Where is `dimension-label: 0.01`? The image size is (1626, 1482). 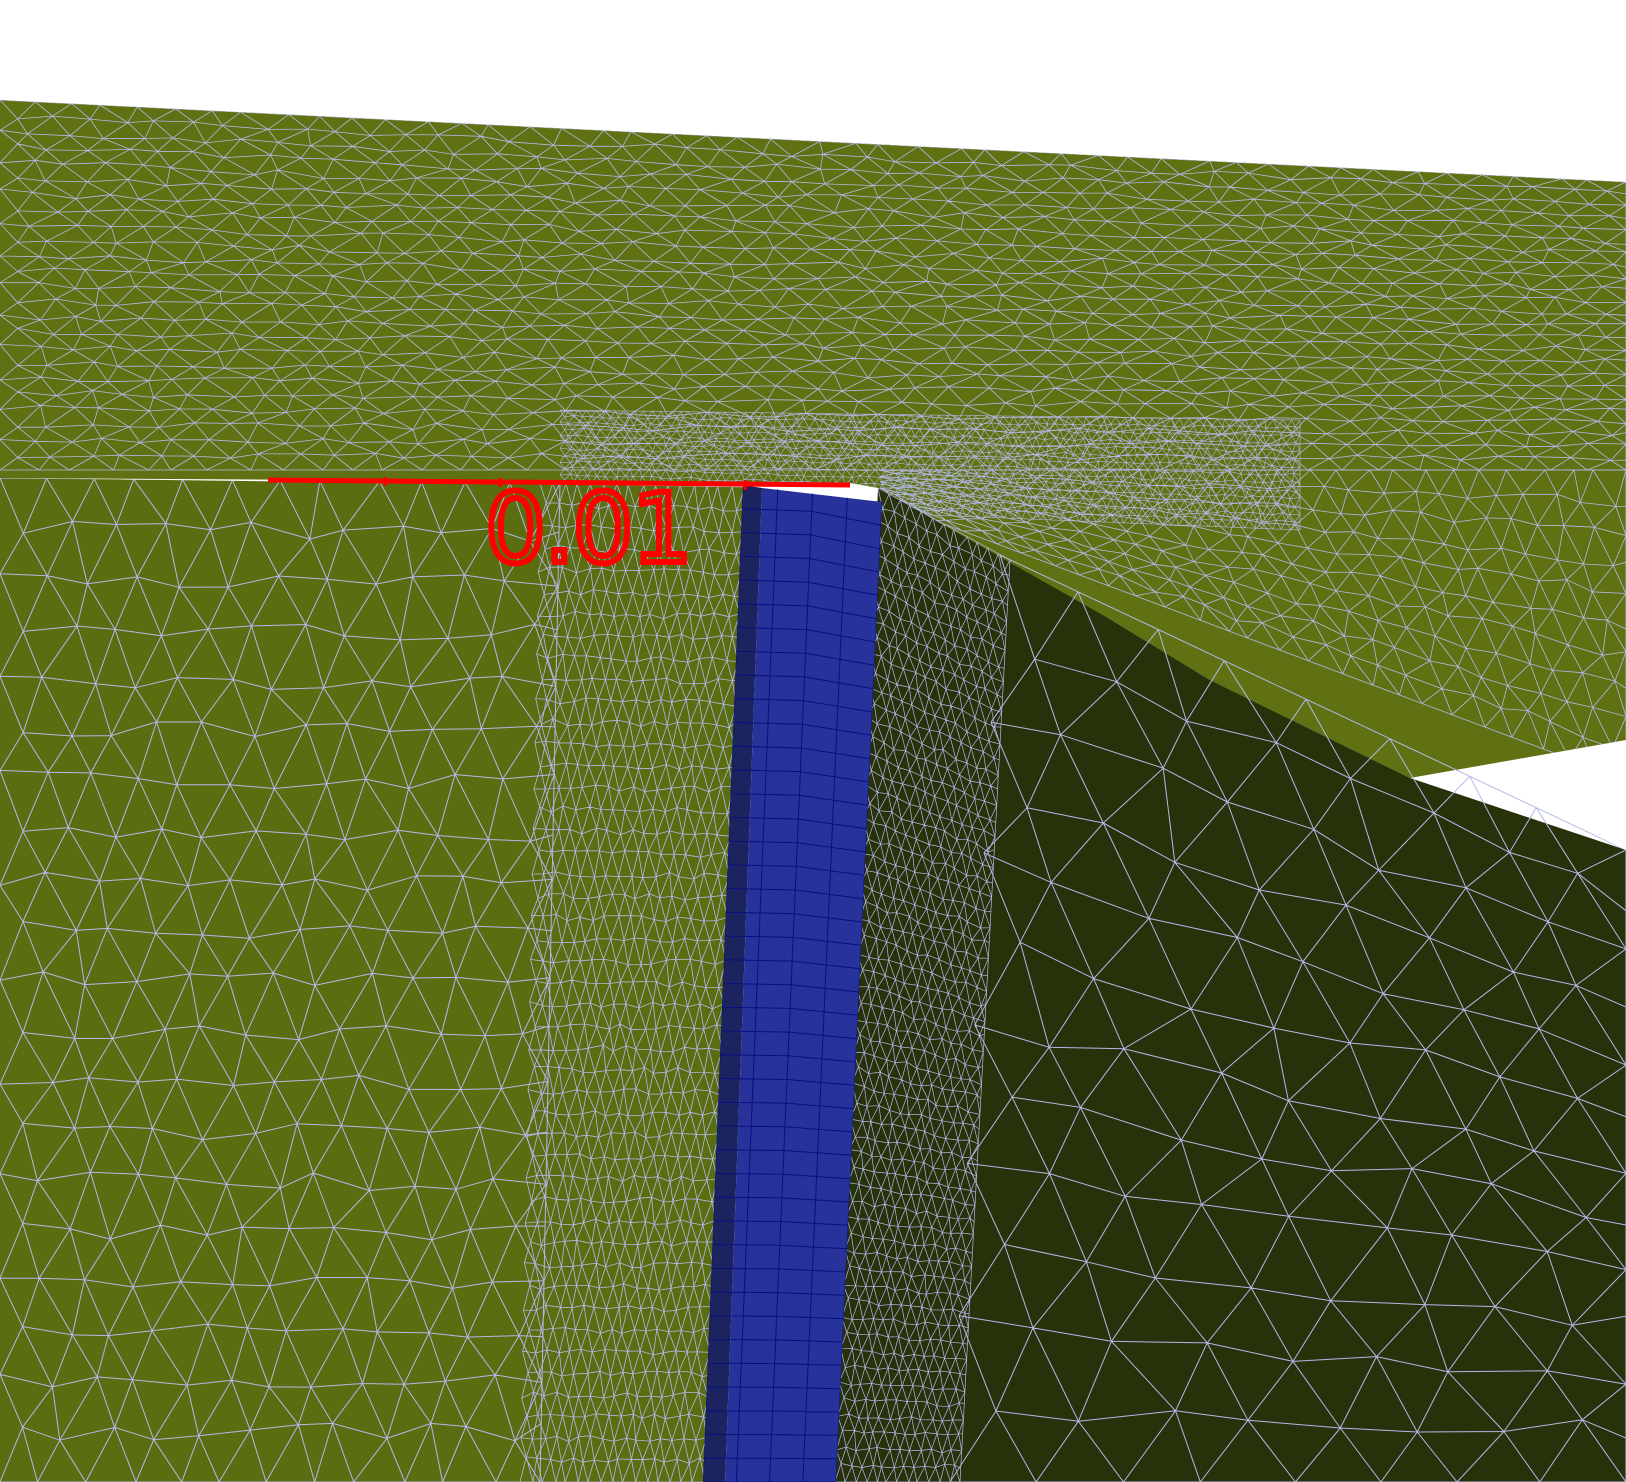
dimension-label: 0.01 is located at coordinates (588, 529).